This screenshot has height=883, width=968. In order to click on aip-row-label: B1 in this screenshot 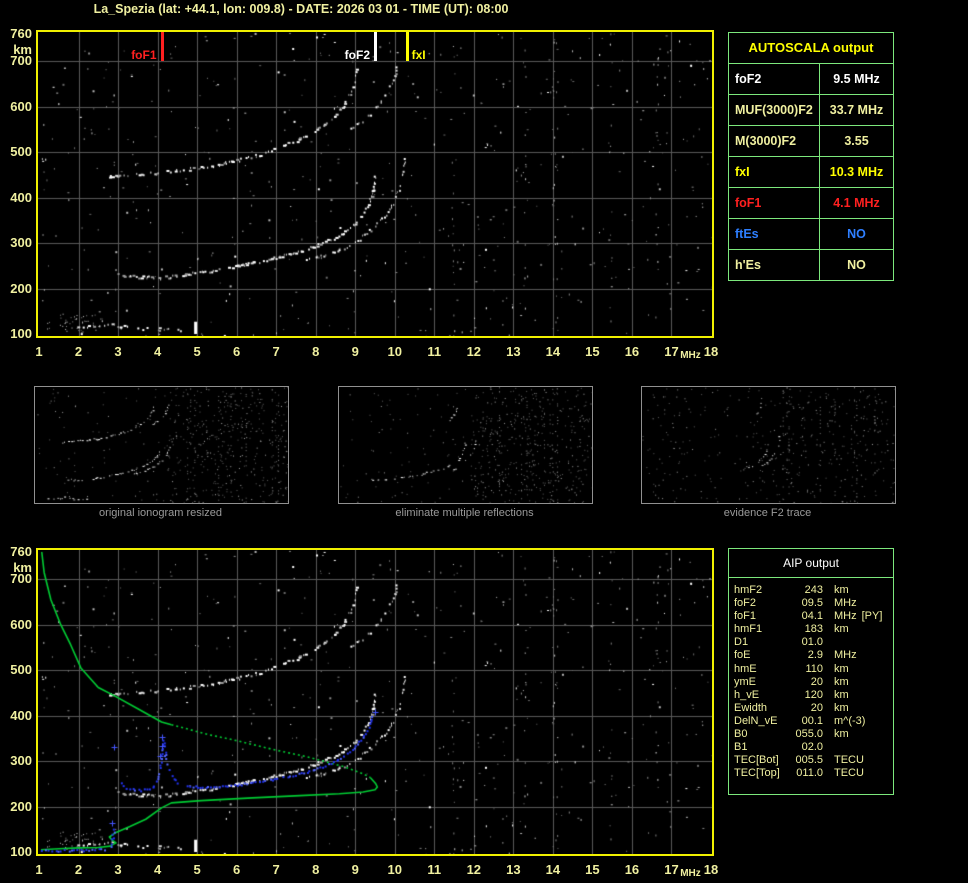, I will do `click(741, 747)`.